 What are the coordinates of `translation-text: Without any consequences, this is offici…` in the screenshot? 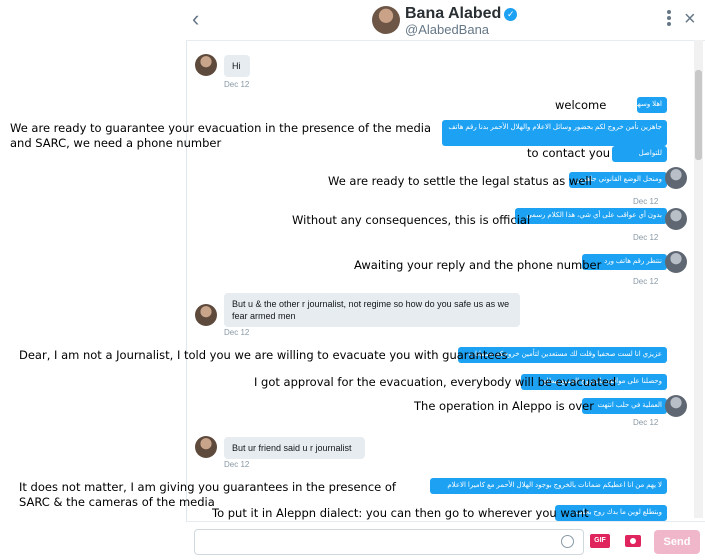 It's located at (411, 220).